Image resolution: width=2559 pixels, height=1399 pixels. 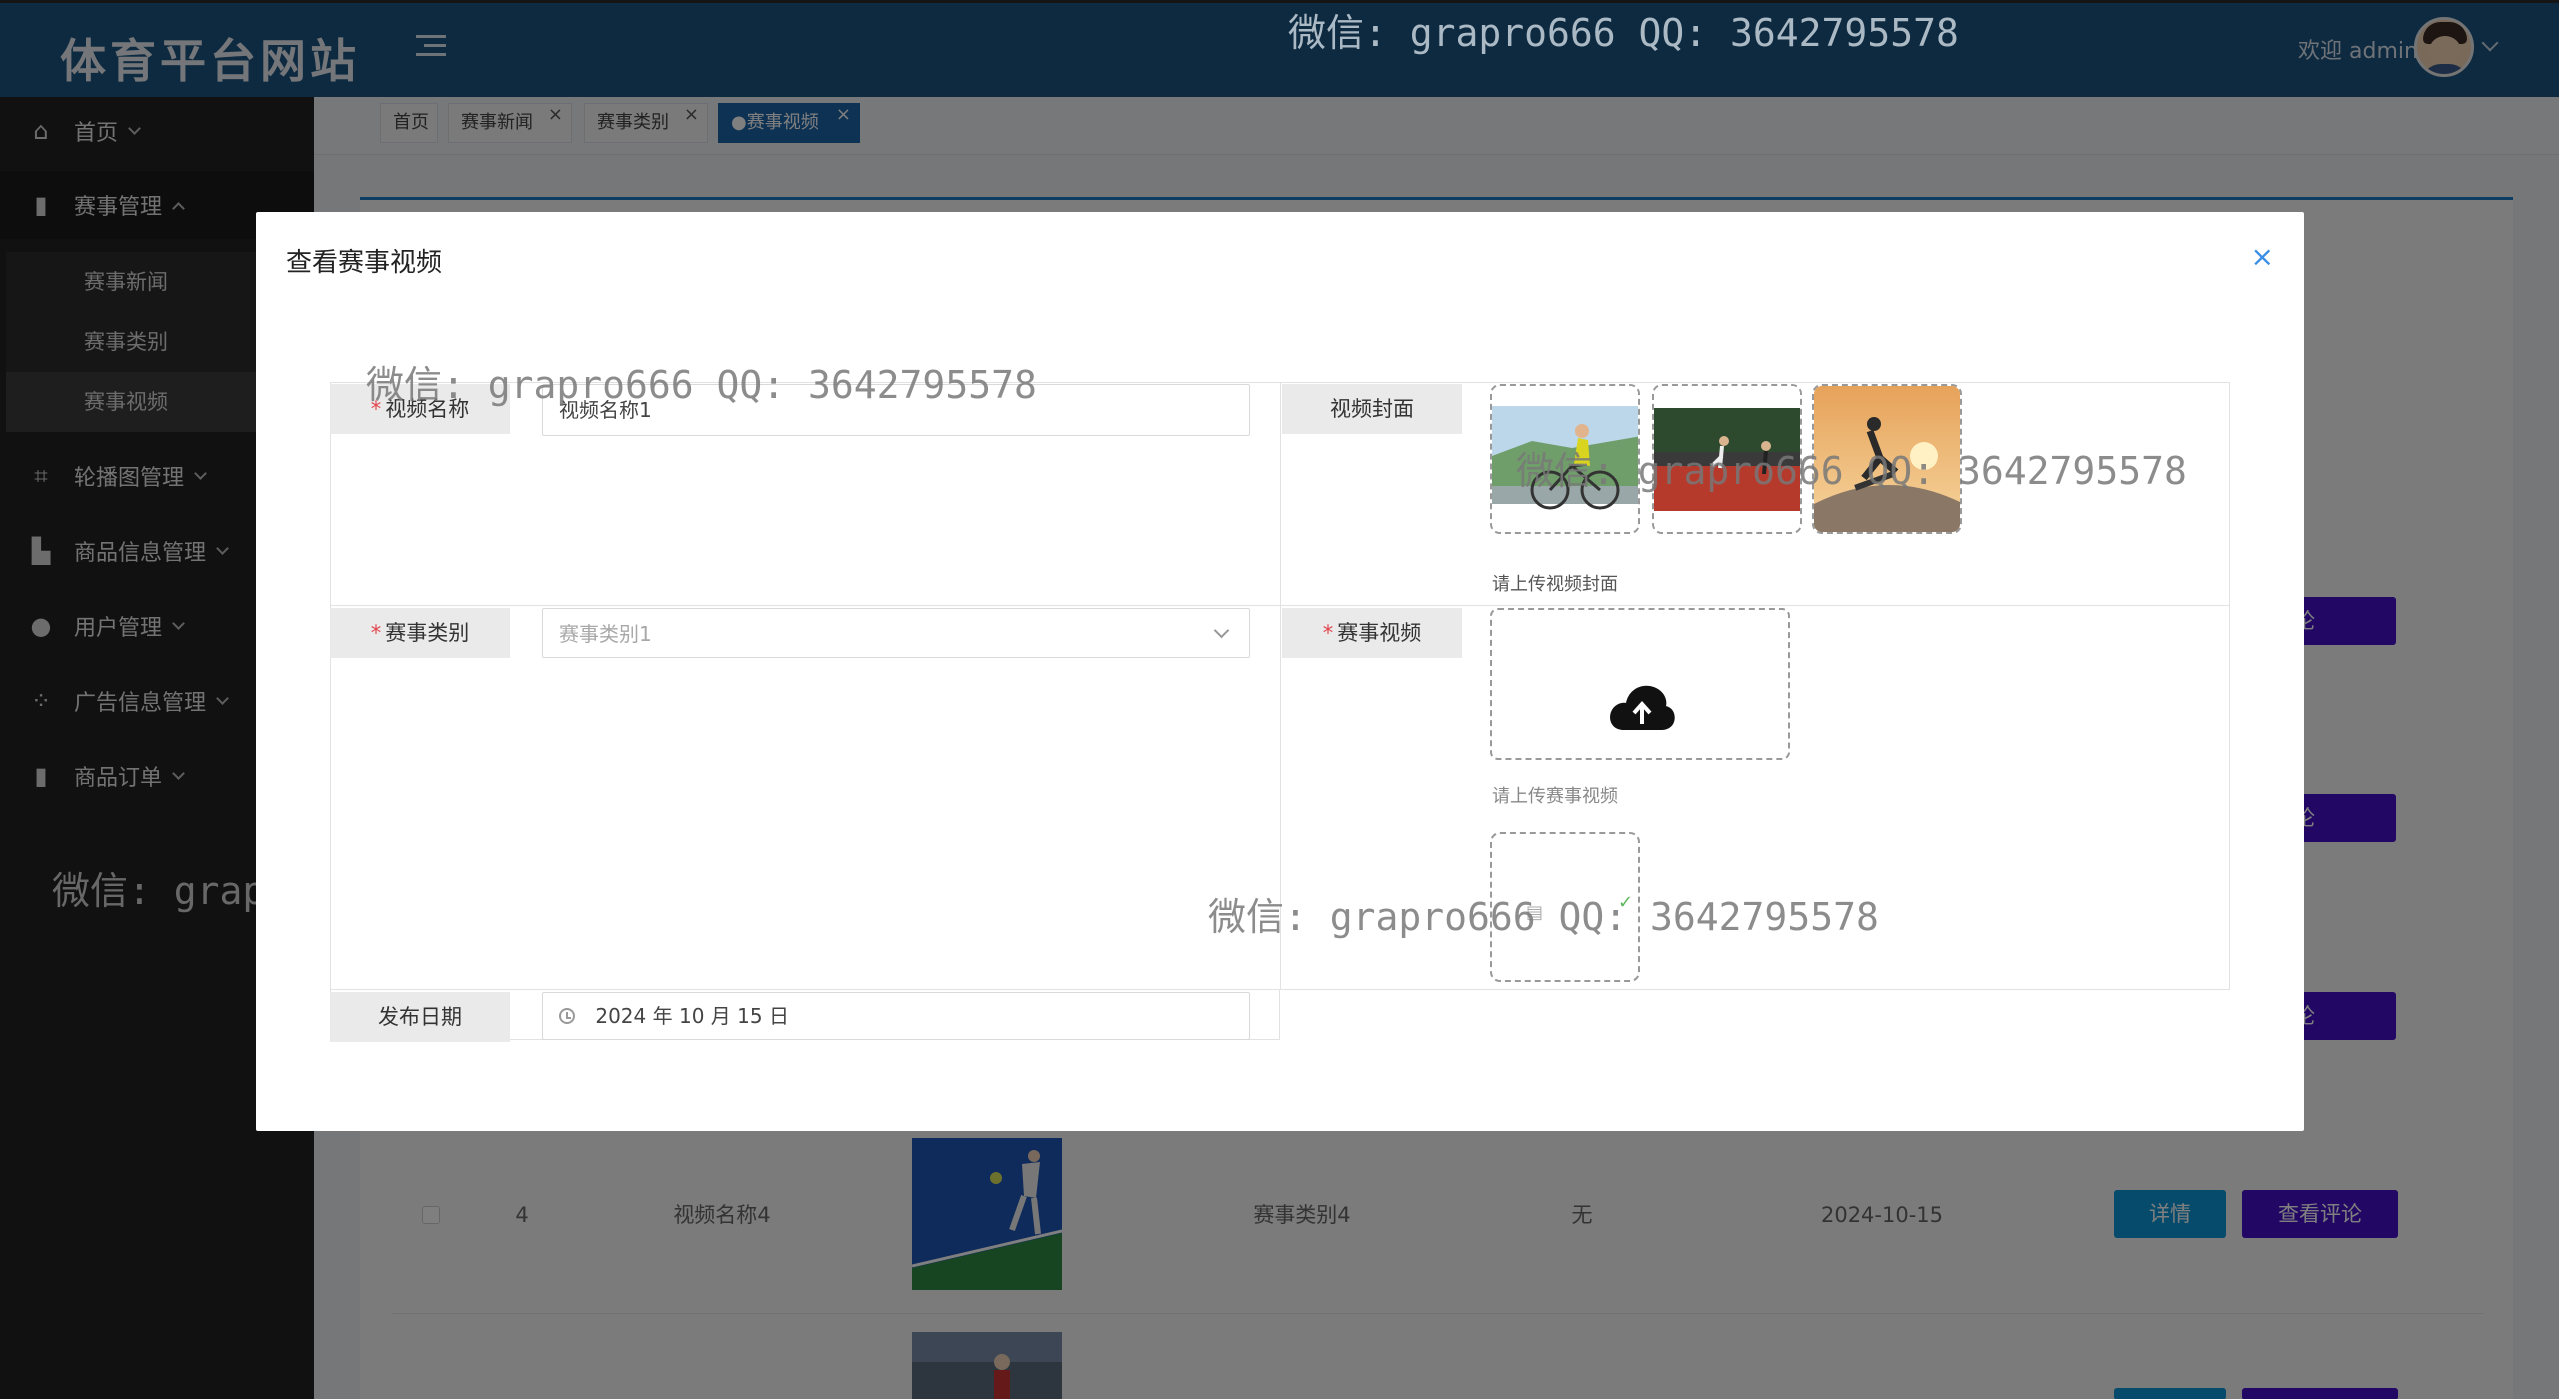 I want to click on date-label: 发布日期, so click(x=420, y=1017).